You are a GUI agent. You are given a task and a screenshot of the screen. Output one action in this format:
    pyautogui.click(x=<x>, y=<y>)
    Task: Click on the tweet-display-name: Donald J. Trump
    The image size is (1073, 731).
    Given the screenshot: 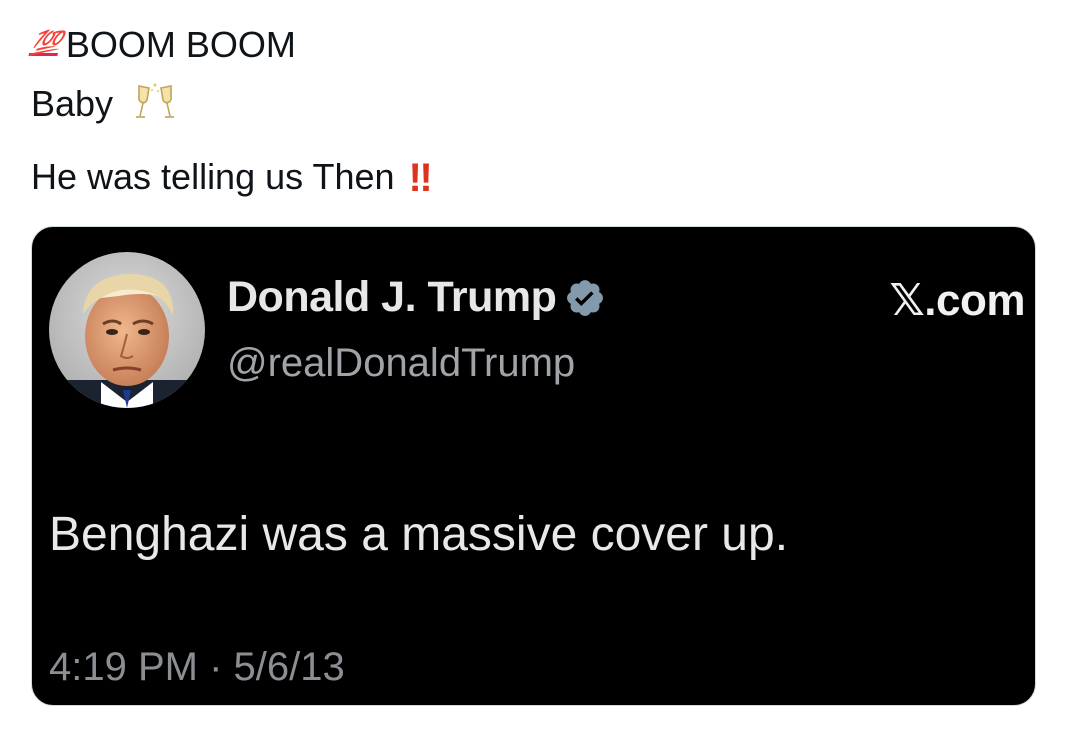 What is the action you would take?
    pyautogui.click(x=416, y=297)
    